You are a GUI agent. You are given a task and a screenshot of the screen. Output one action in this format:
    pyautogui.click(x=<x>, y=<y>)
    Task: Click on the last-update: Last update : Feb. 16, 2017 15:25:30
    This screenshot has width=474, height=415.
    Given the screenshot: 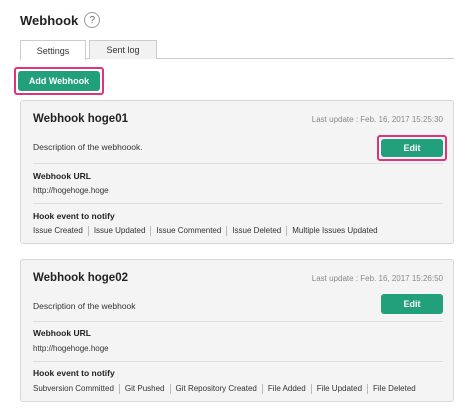 What is the action you would take?
    pyautogui.click(x=377, y=119)
    